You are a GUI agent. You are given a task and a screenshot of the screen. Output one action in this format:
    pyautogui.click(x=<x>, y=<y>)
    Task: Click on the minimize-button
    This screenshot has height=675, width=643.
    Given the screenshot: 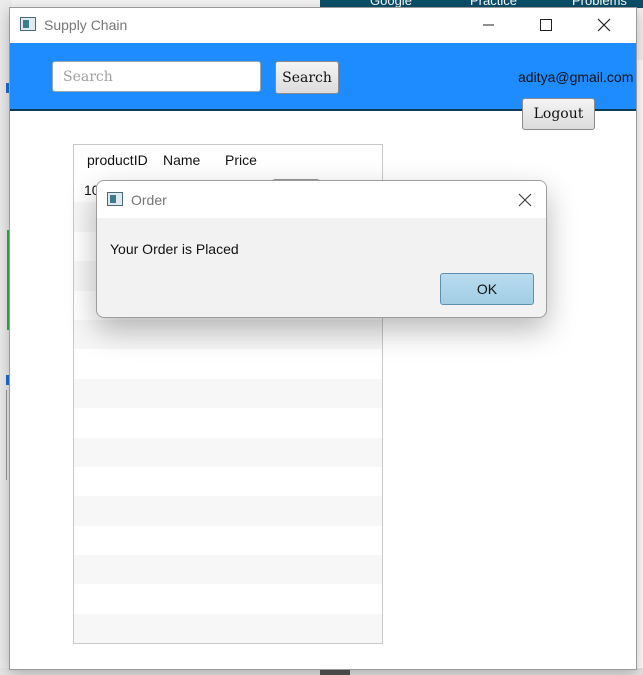 What is the action you would take?
    pyautogui.click(x=489, y=25)
    